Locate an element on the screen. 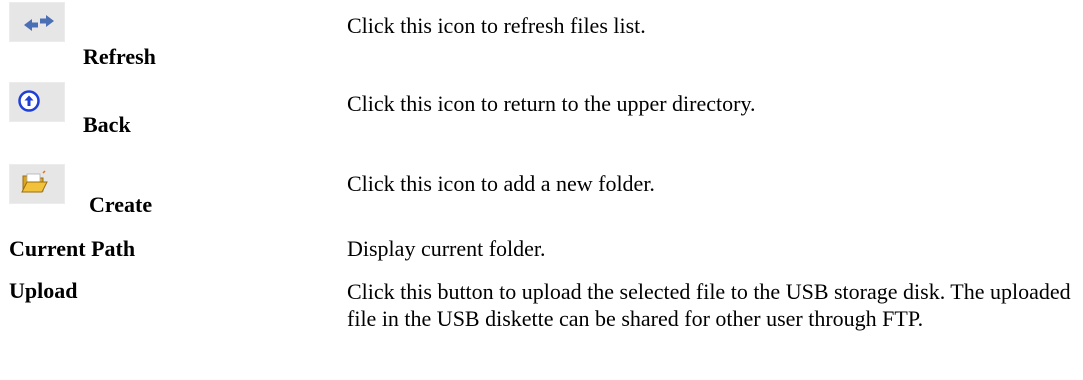 This screenshot has width=1083, height=380. refresh-arrows-icon is located at coordinates (39, 23).